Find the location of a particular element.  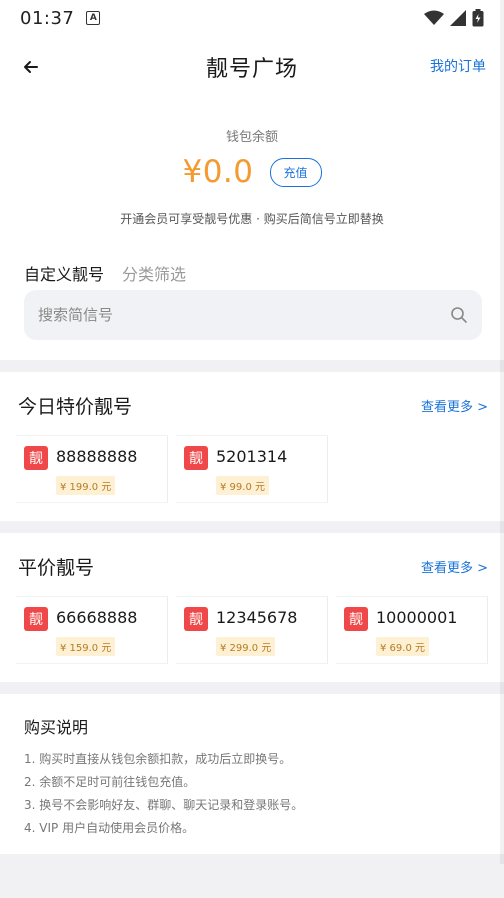

arrow-left-icon is located at coordinates (31, 67).